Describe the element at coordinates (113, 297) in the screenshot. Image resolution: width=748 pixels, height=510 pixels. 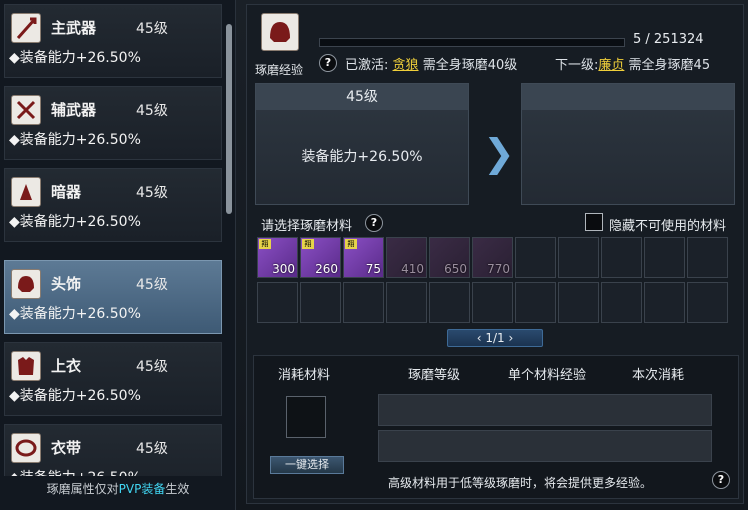
I see `equipment-item-headwear: 头饰 45级 ◆装备能力+26.50%` at that location.